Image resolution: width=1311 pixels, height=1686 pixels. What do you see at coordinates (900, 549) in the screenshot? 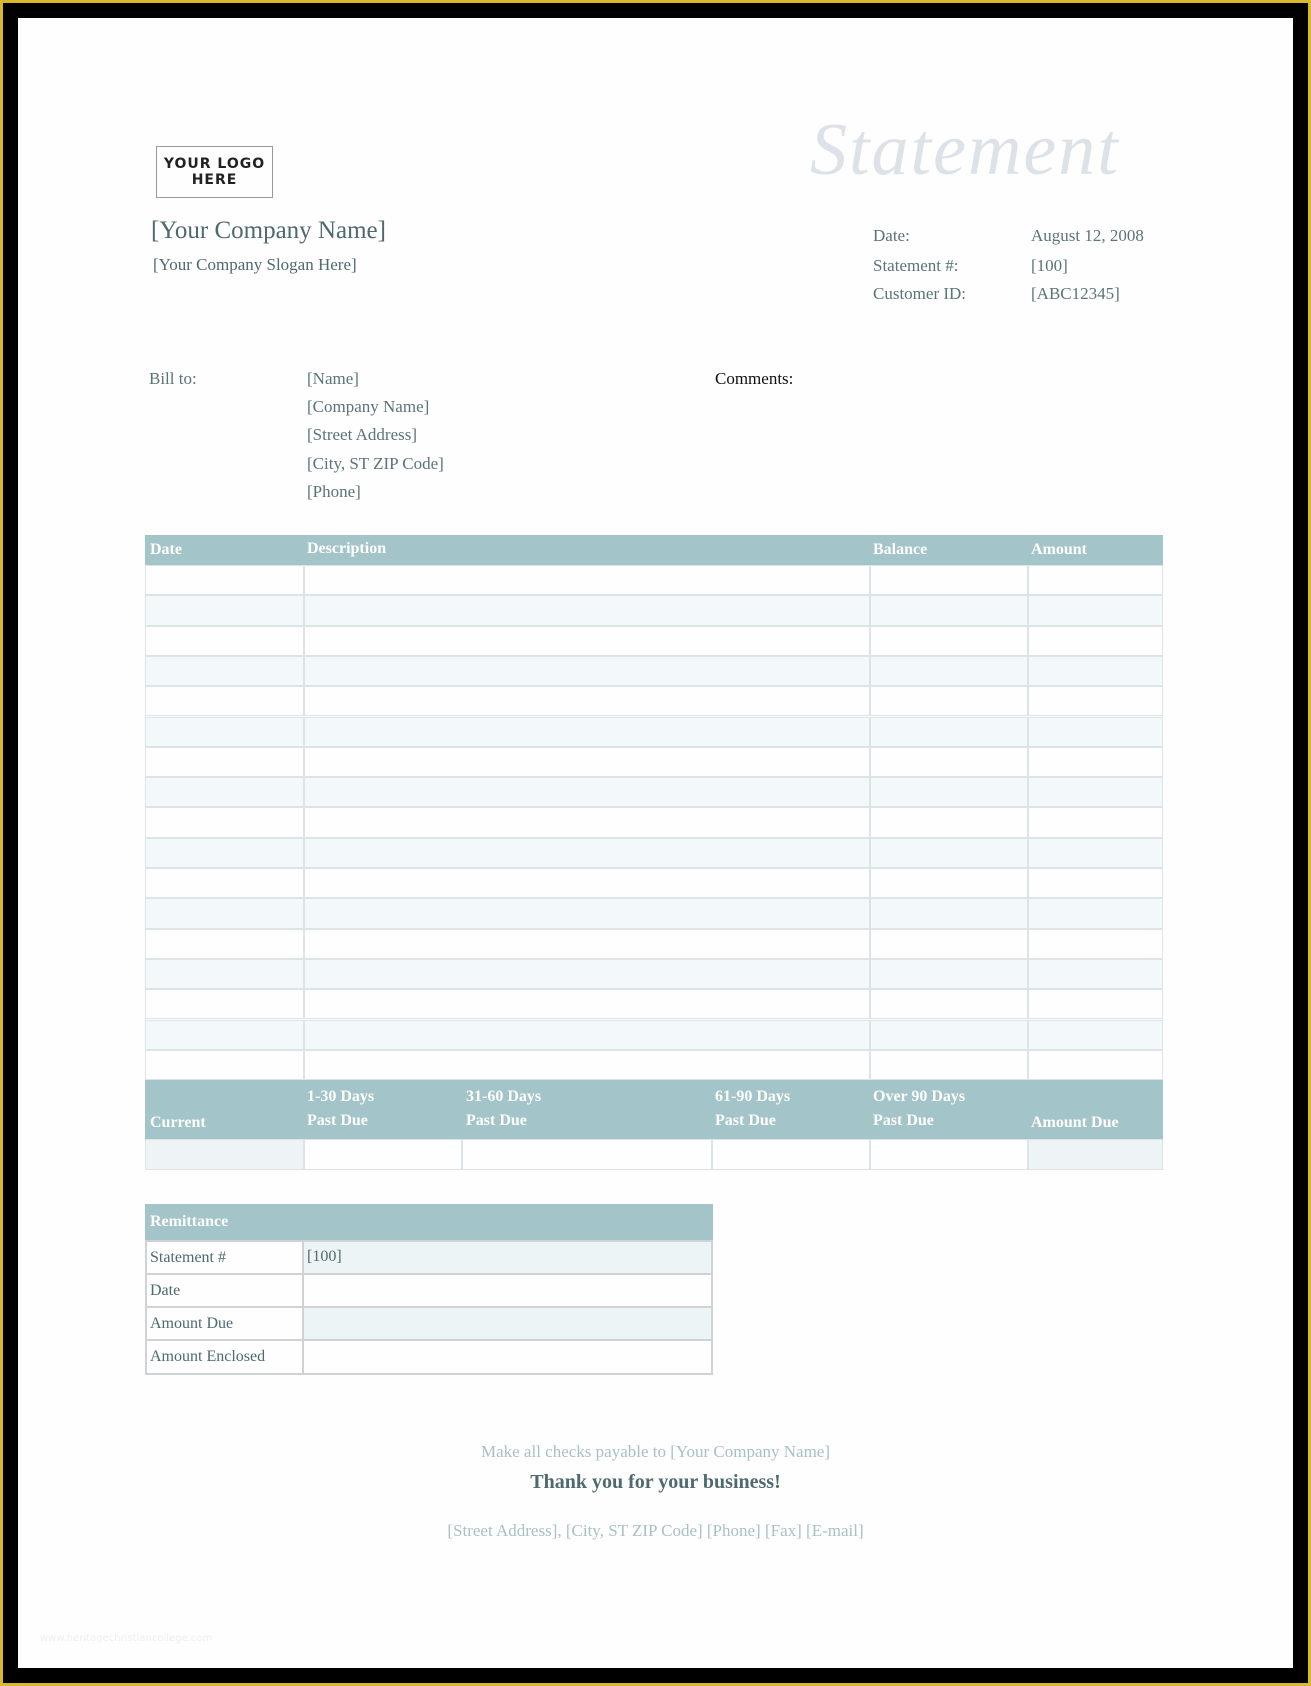
I see `col-header-balance: Balance` at bounding box center [900, 549].